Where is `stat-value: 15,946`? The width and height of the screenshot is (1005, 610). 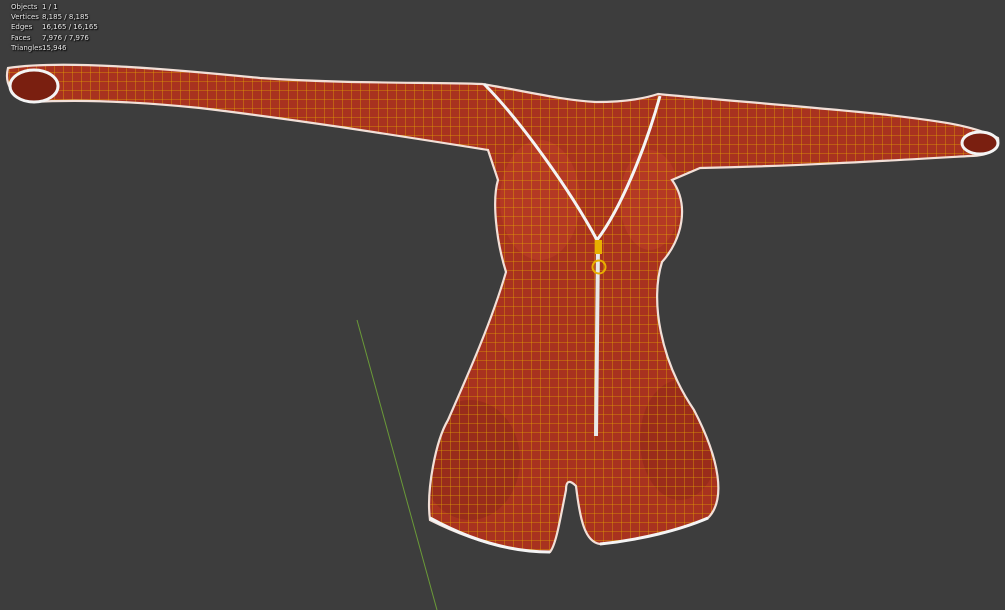 stat-value: 15,946 is located at coordinates (54, 47).